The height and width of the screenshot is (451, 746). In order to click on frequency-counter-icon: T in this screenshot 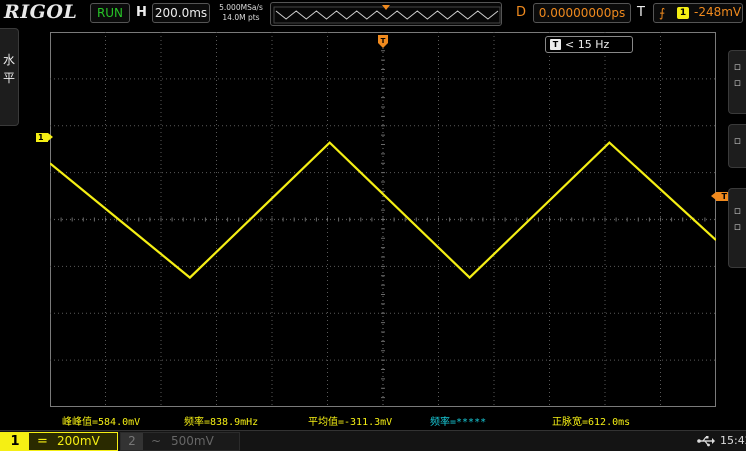, I will do `click(555, 44)`.